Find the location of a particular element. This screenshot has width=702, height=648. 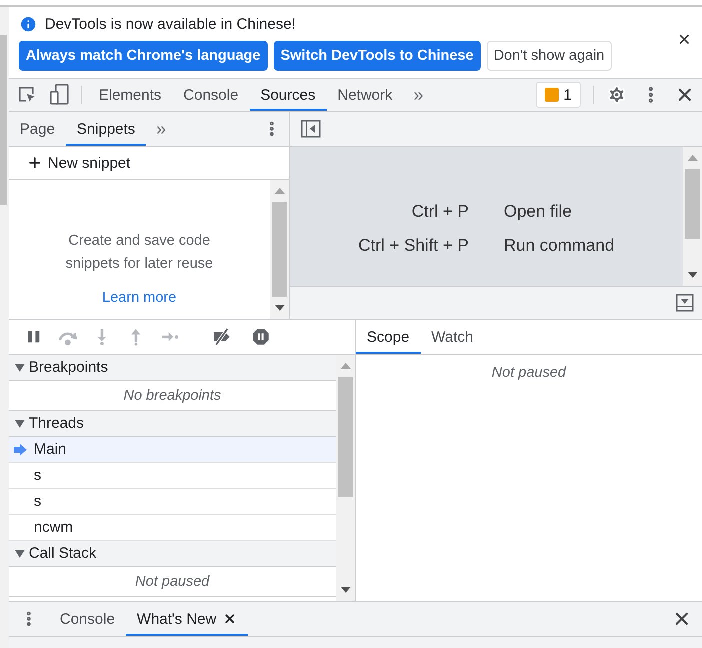

drawer-tab: What's New is located at coordinates (187, 619).